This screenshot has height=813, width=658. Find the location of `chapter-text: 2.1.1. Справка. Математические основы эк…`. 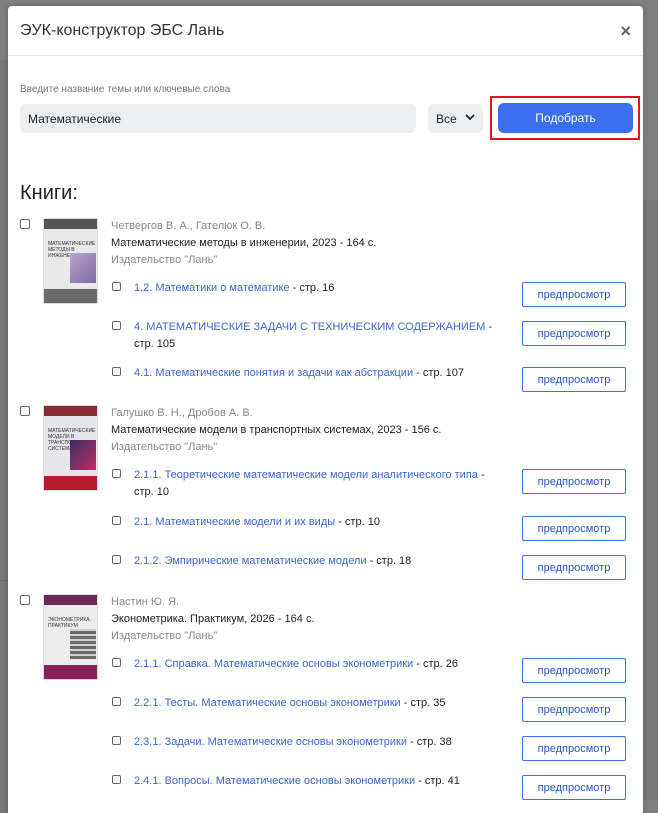

chapter-text: 2.1.1. Справка. Математические основы эк… is located at coordinates (318, 664).